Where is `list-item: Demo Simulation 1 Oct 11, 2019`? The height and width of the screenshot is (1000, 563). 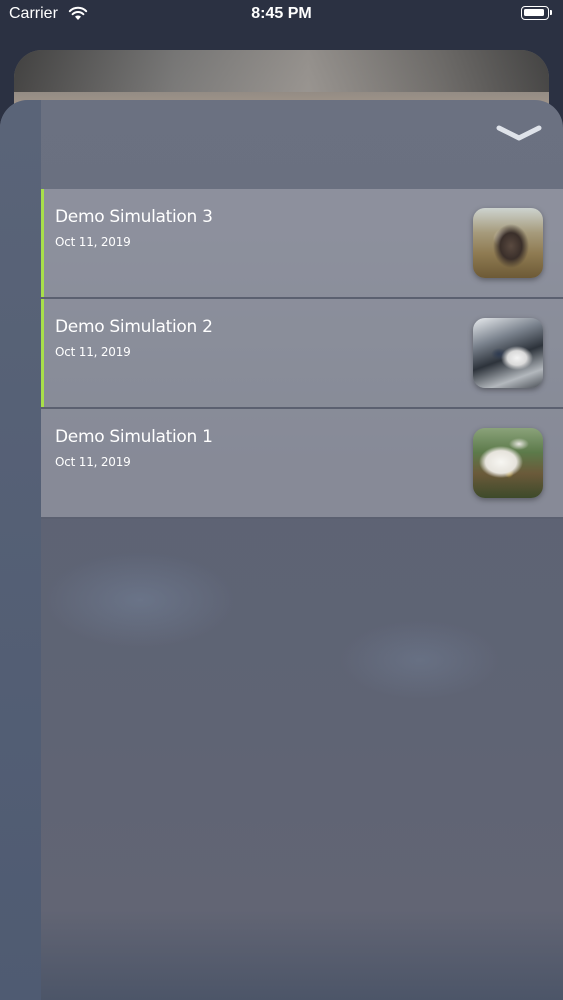
list-item: Demo Simulation 1 Oct 11, 2019 is located at coordinates (302, 464).